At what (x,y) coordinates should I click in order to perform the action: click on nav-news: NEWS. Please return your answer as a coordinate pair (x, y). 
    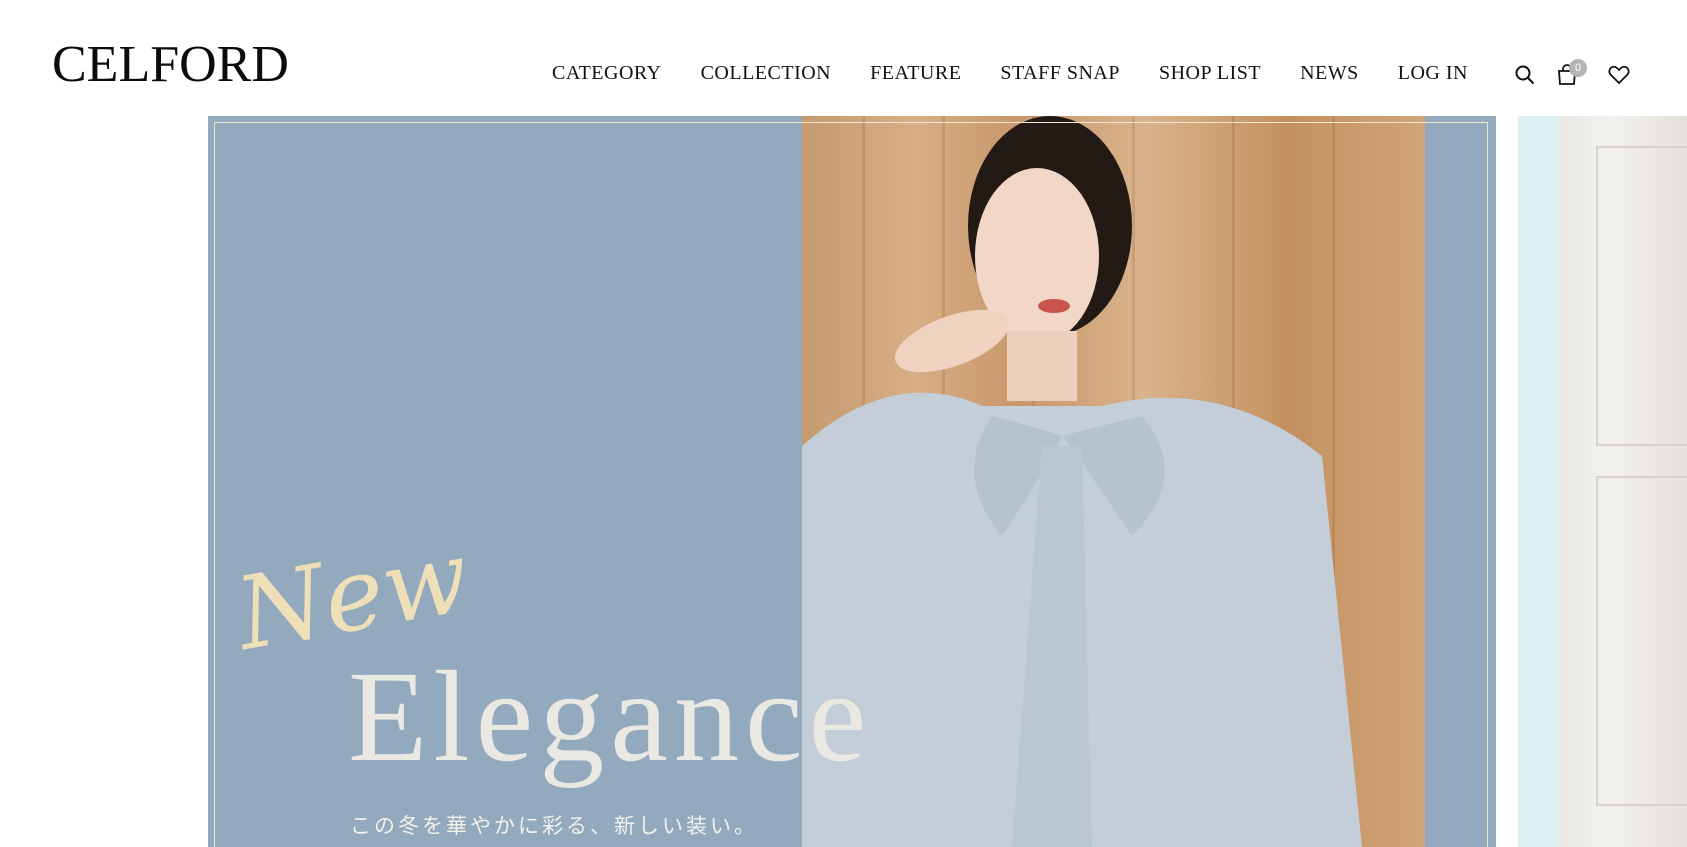
    Looking at the image, I should click on (1329, 73).